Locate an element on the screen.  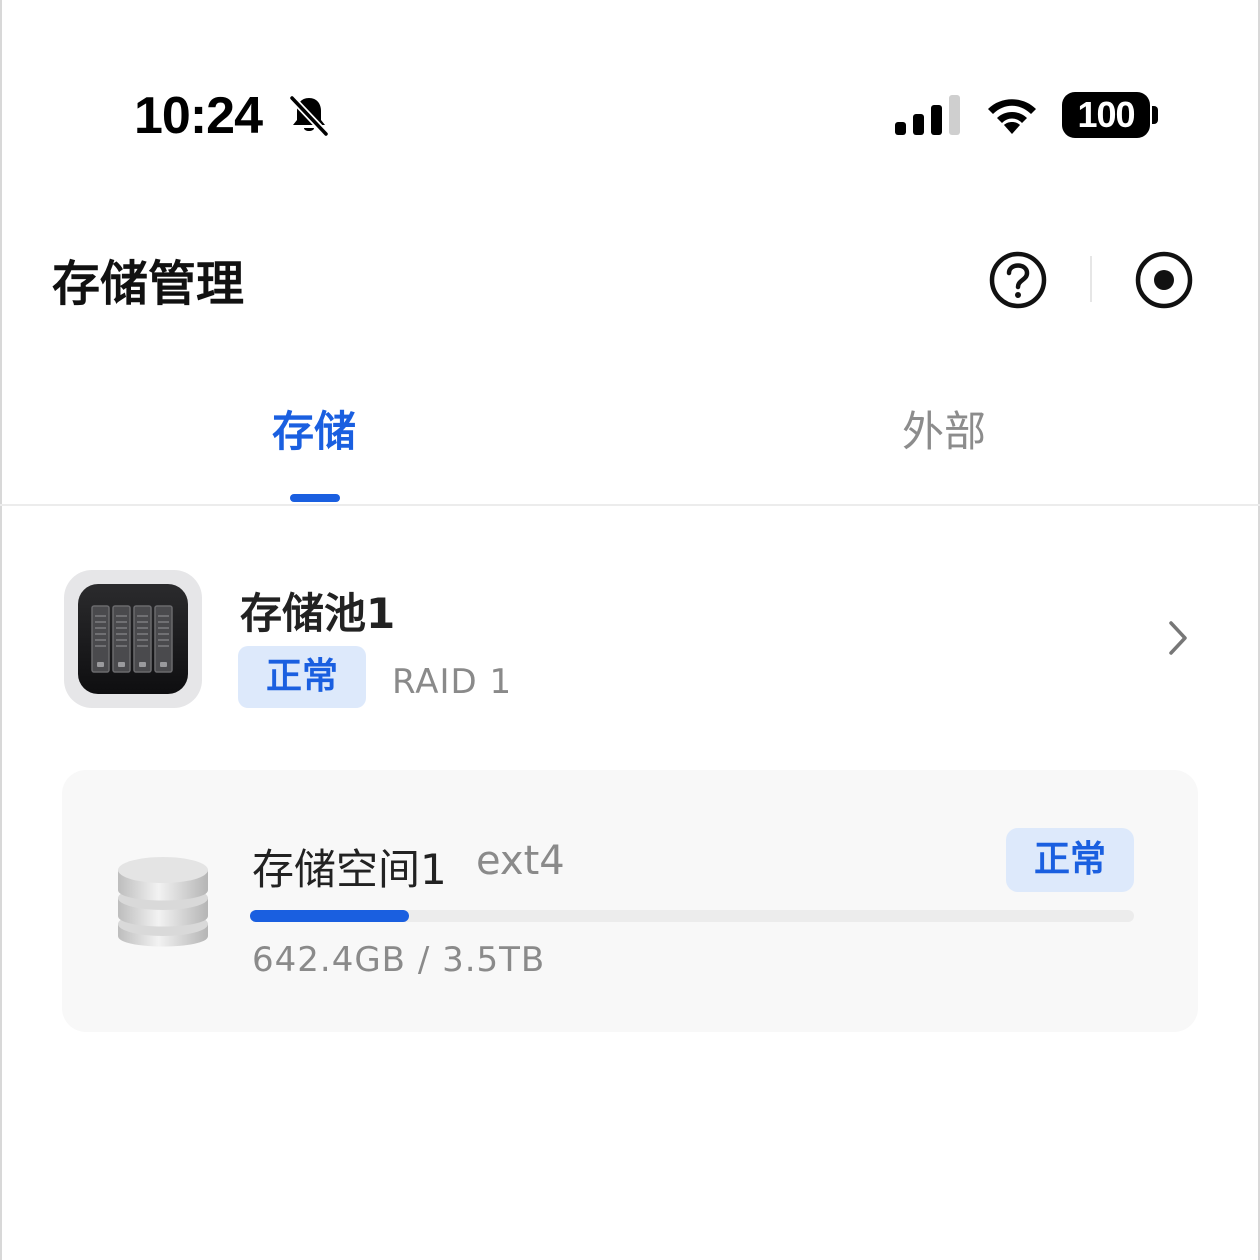
pool-status-badge: 正常 is located at coordinates (302, 677).